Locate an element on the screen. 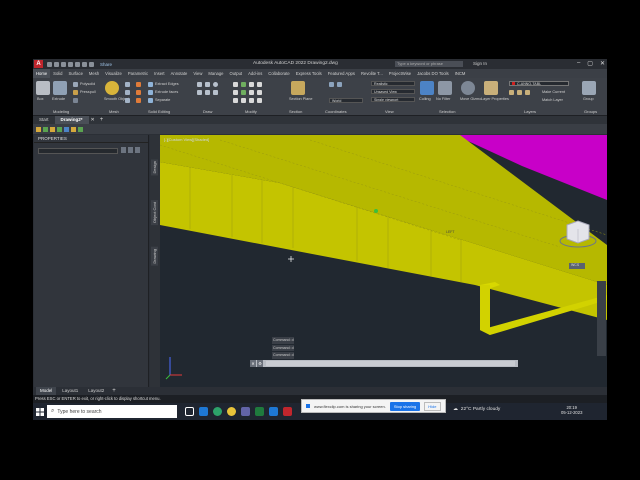  tab-mesh: Mesh is located at coordinates (94, 73).